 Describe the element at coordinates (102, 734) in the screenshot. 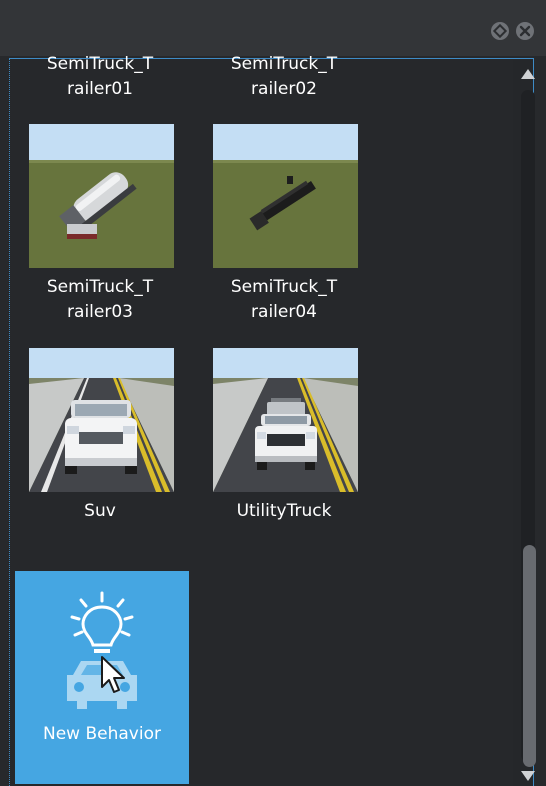

I see `new-behavior-label: New Behavior` at that location.